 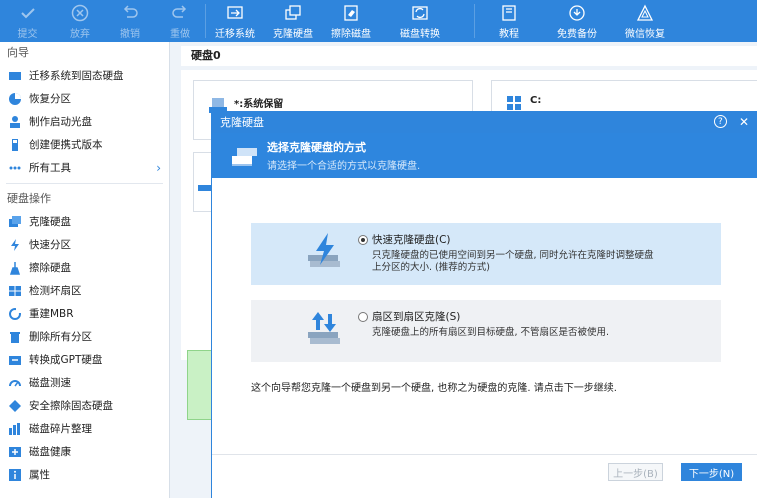 What do you see at coordinates (84, 98) in the screenshot?
I see `sidebar-item-recover-partition: 恢复分区` at bounding box center [84, 98].